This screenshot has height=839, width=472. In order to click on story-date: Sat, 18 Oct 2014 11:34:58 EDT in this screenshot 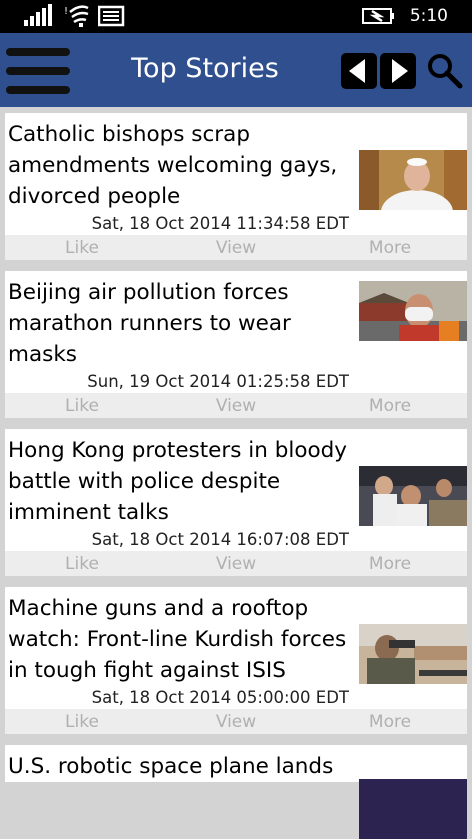, I will do `click(220, 223)`.